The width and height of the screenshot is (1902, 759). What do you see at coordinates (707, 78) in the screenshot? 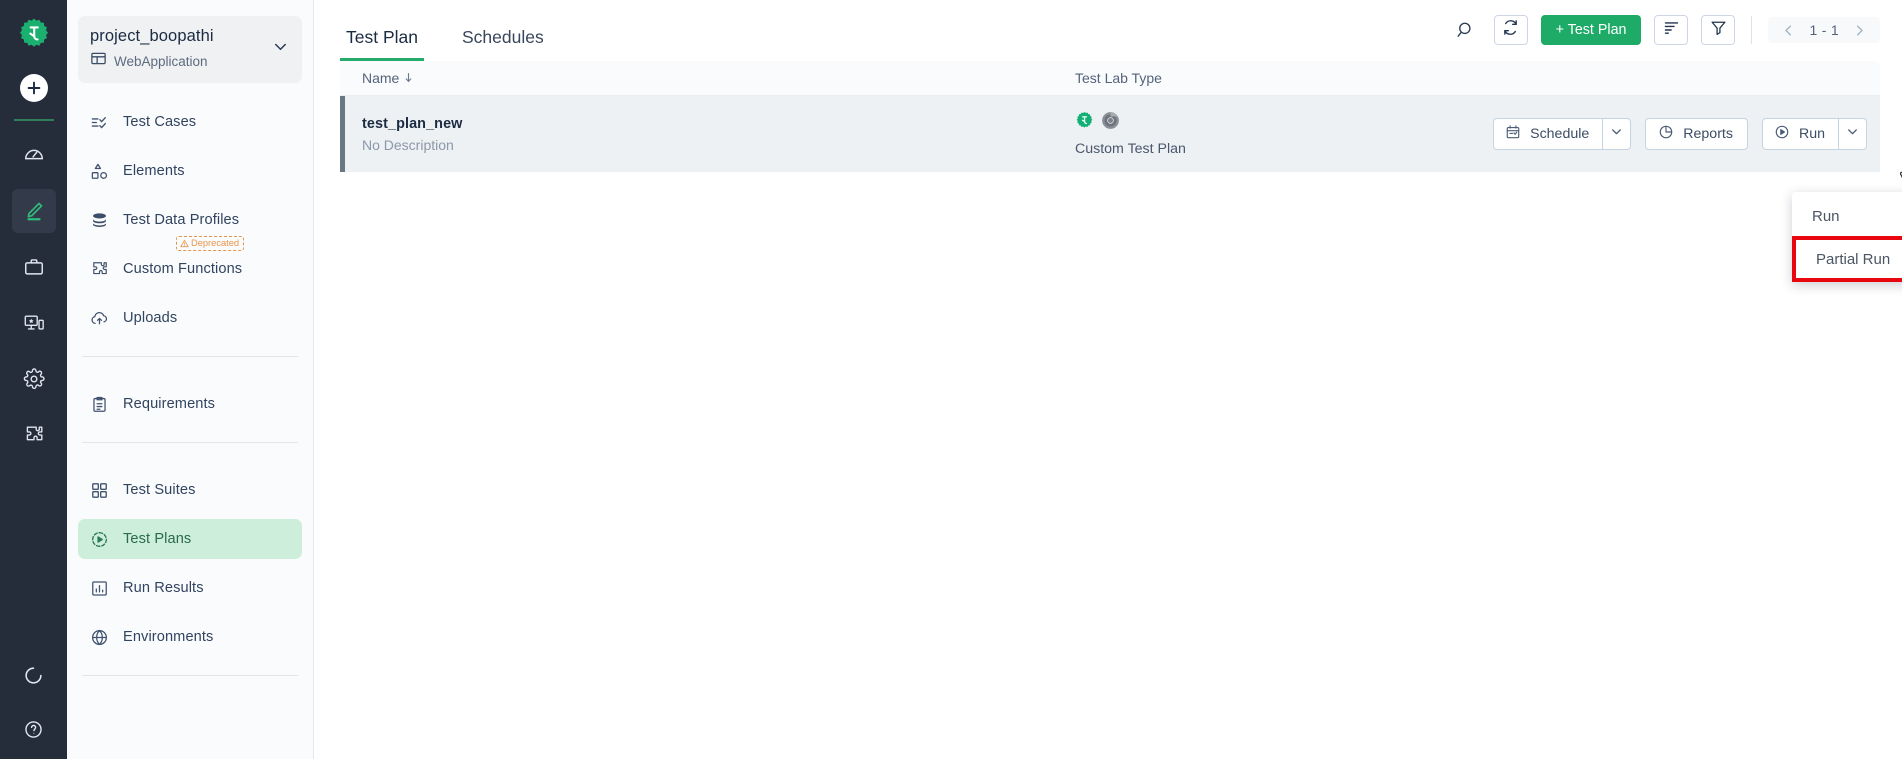
I see `column-header-name: Name` at bounding box center [707, 78].